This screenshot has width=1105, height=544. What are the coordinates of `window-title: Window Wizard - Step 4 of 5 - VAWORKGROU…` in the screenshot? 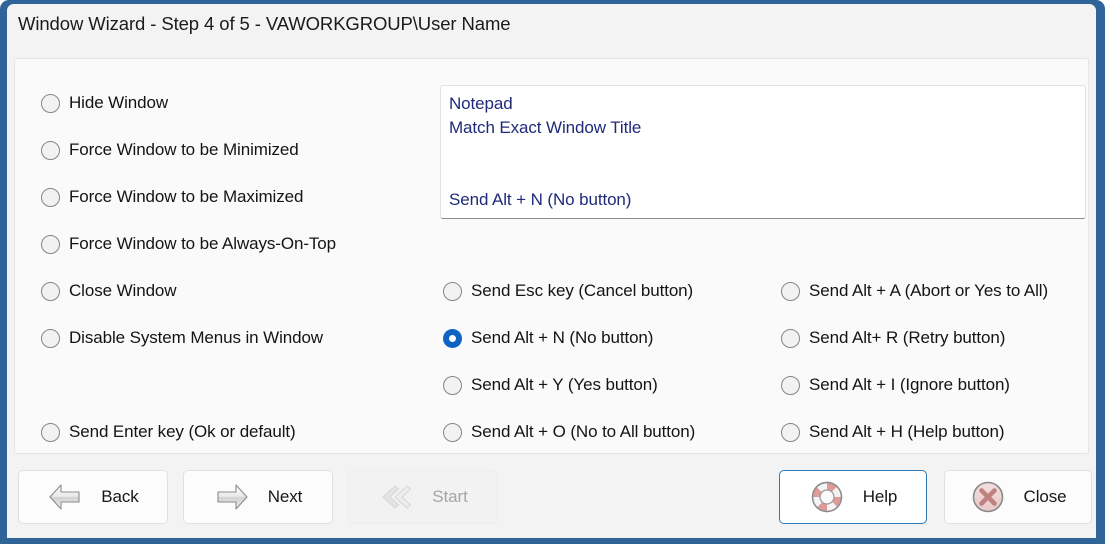 It's located at (264, 23).